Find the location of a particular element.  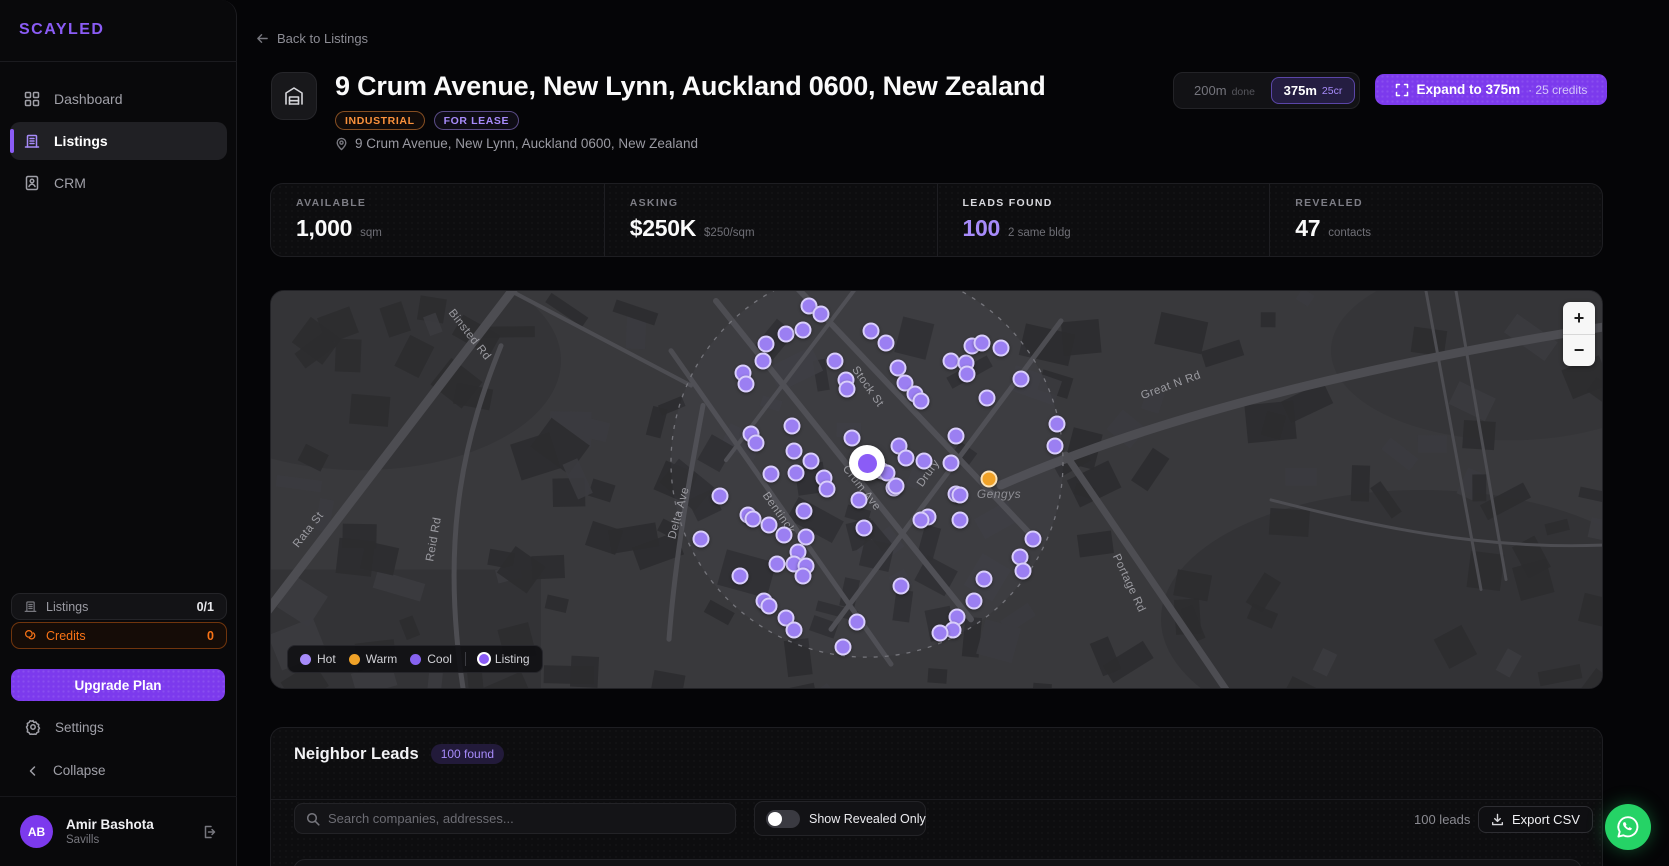

property-icon-tile is located at coordinates (294, 96).